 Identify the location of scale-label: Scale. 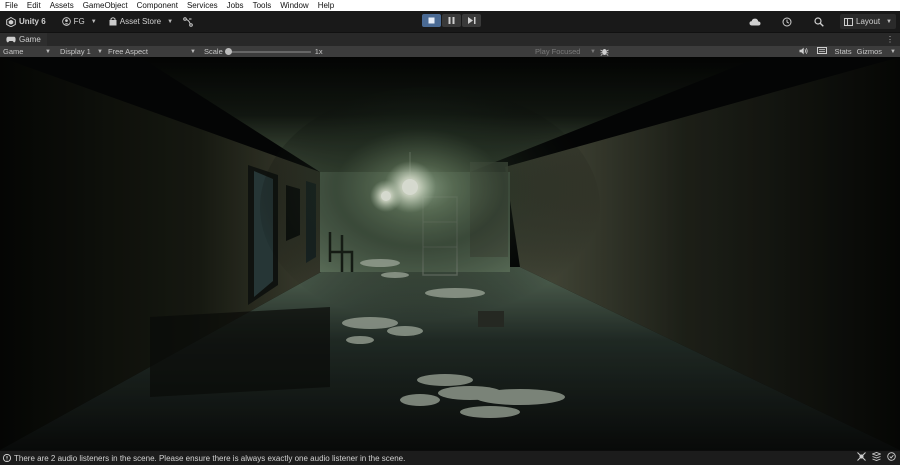
(213, 51).